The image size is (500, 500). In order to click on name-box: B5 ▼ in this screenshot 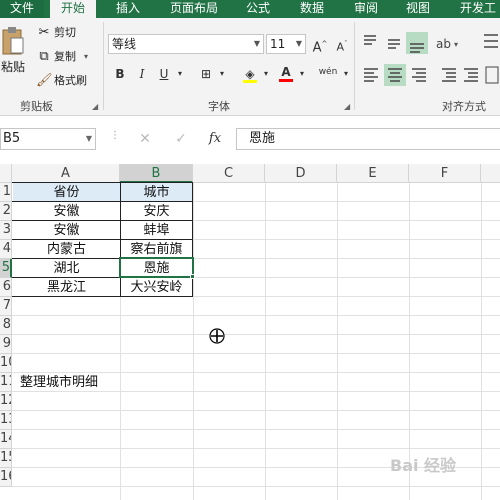, I will do `click(48, 139)`.